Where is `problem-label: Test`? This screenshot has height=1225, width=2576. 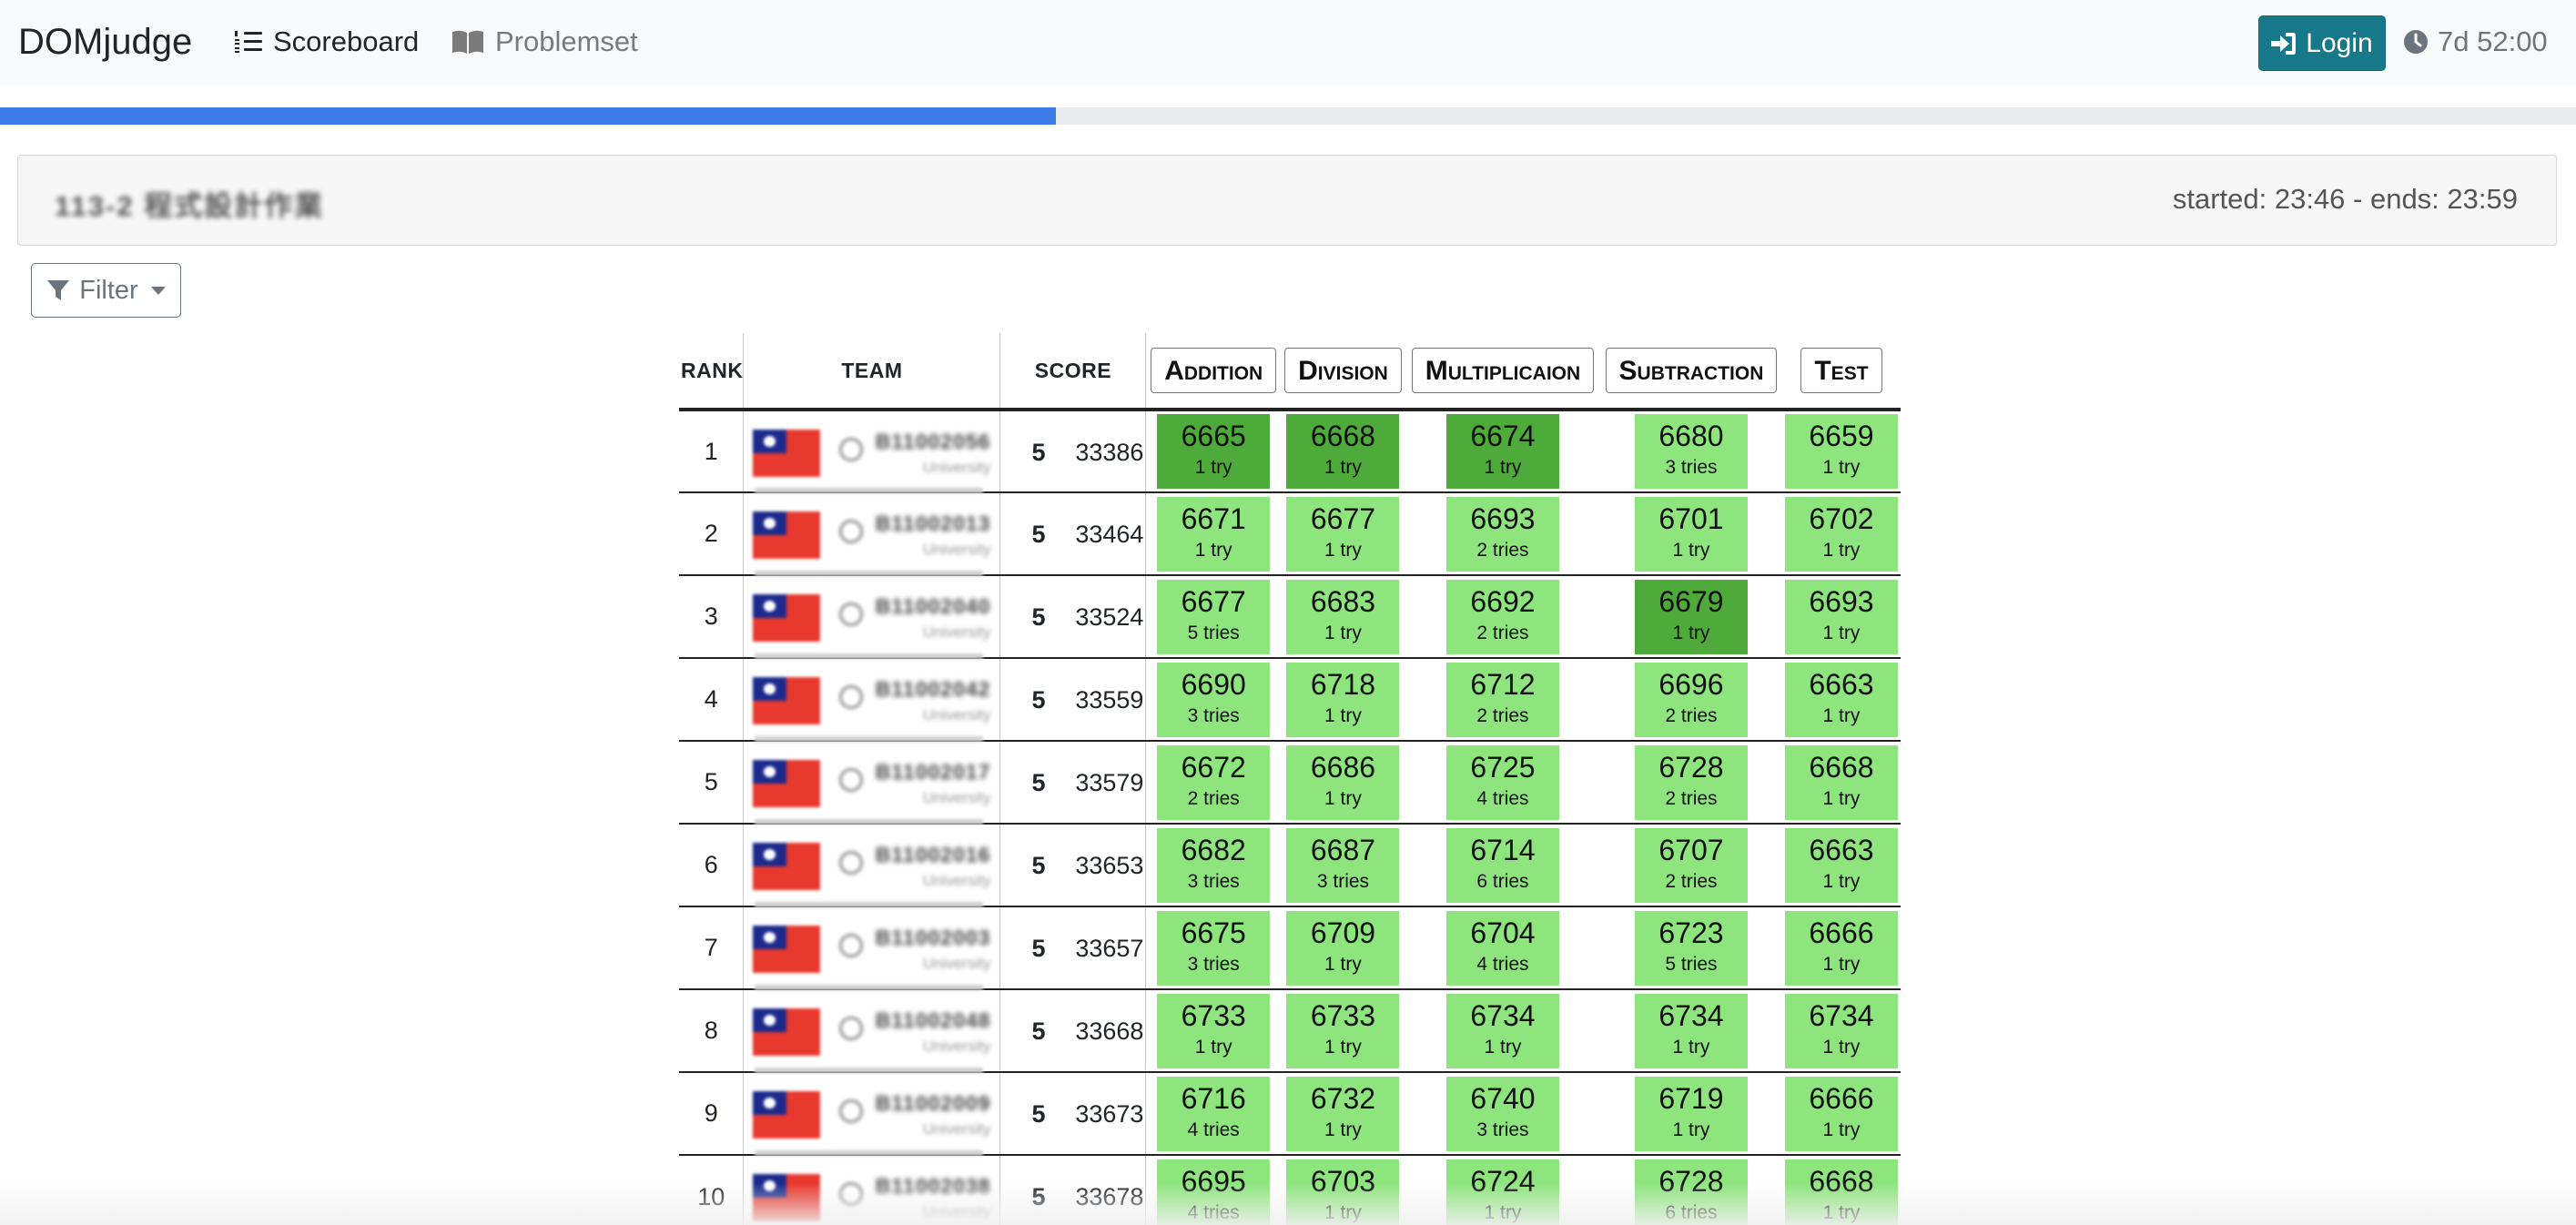
problem-label: Test is located at coordinates (1841, 370).